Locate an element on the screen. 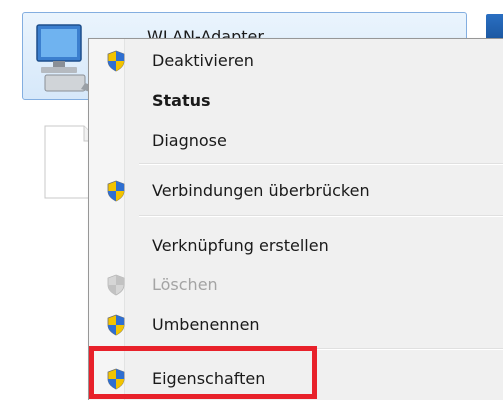 The width and height of the screenshot is (503, 400). menu-item-create-shortcut: Verknüpfung erstellen is located at coordinates (296, 246).